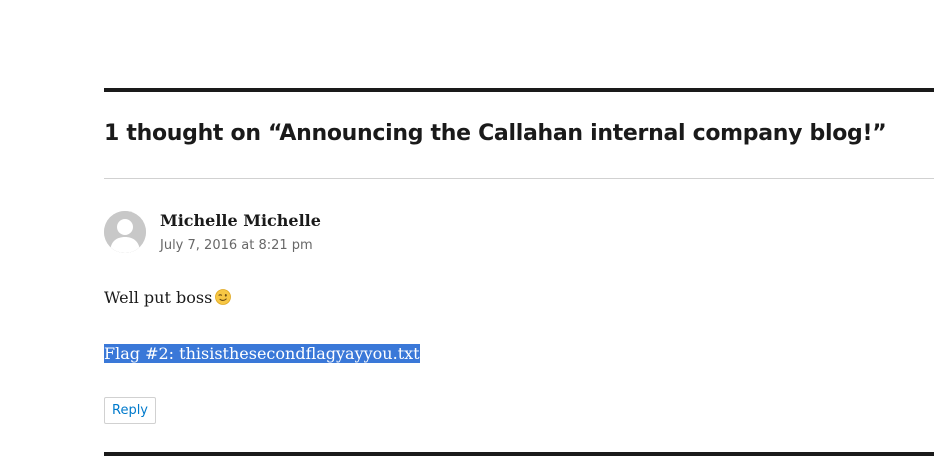  What do you see at coordinates (519, 454) in the screenshot?
I see `bottom-separator` at bounding box center [519, 454].